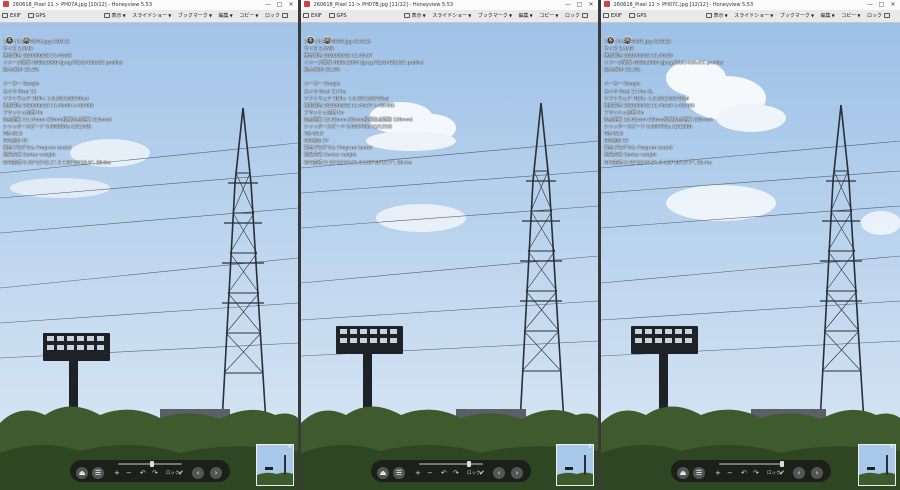 The height and width of the screenshot is (490, 900). I want to click on app-icon, so click(6, 4).